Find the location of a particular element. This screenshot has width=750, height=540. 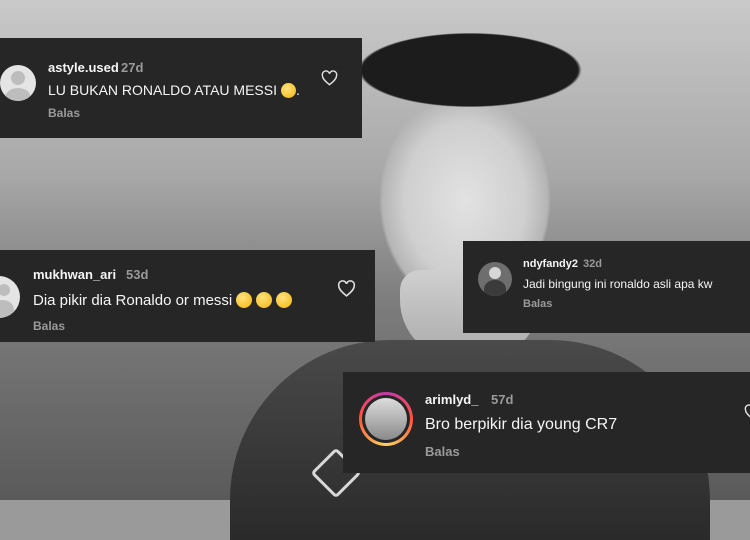

comment-text: Dia pikir dia Ronaldo or messi is located at coordinates (163, 300).